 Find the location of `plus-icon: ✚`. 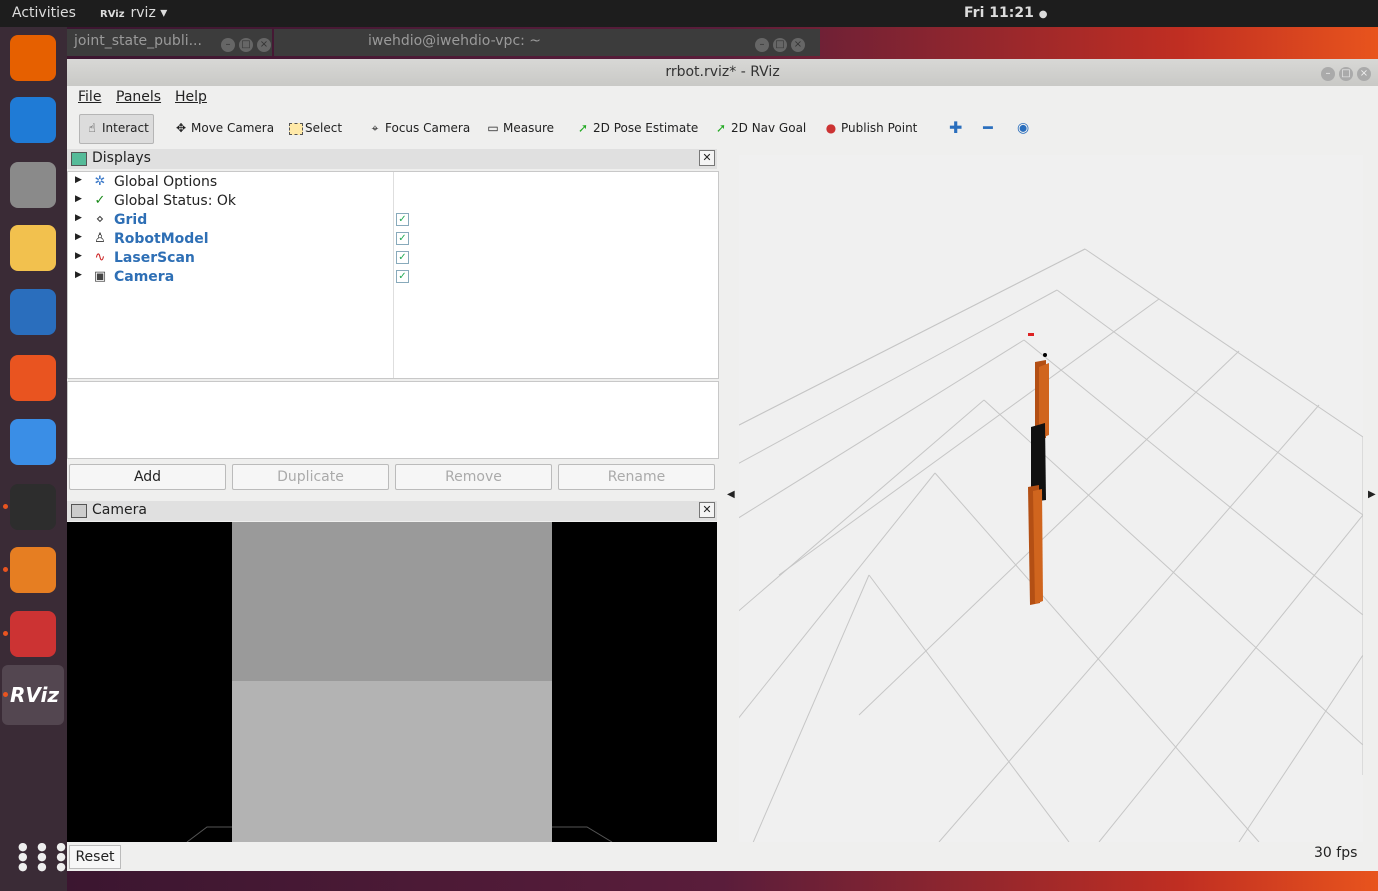

plus-icon: ✚ is located at coordinates (956, 127).